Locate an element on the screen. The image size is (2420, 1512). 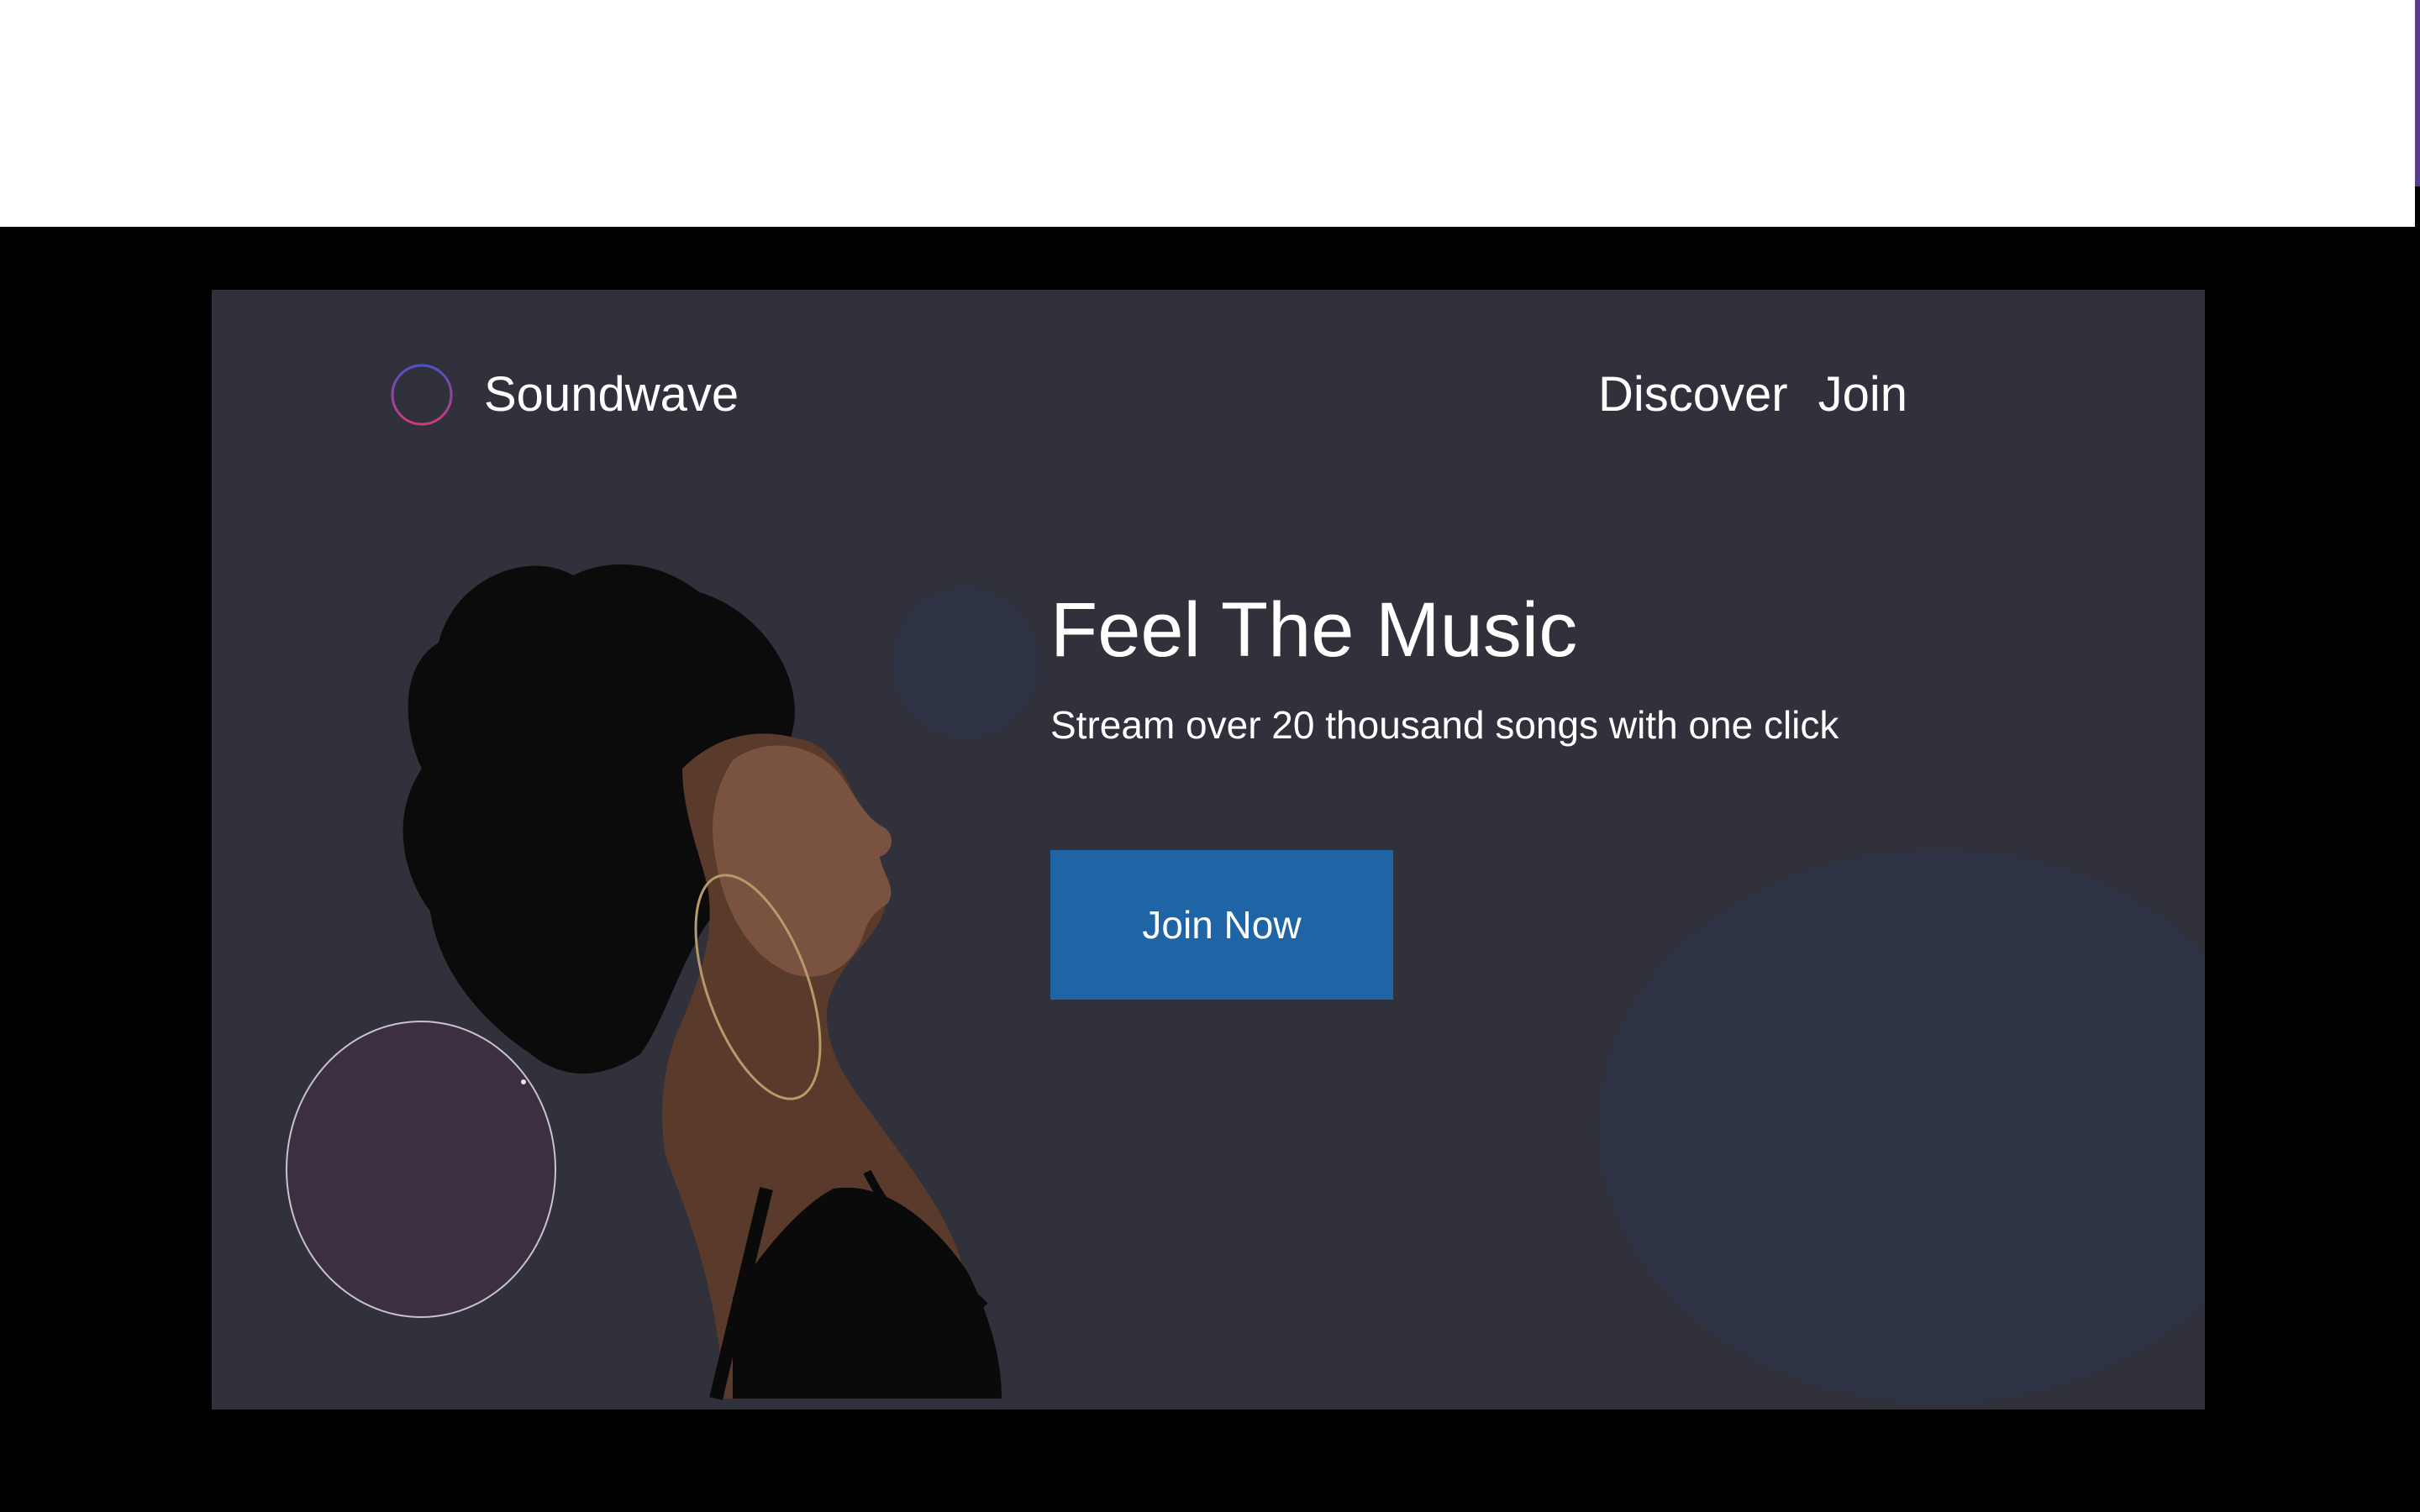
join-now-button: Join Now is located at coordinates (1222, 925).